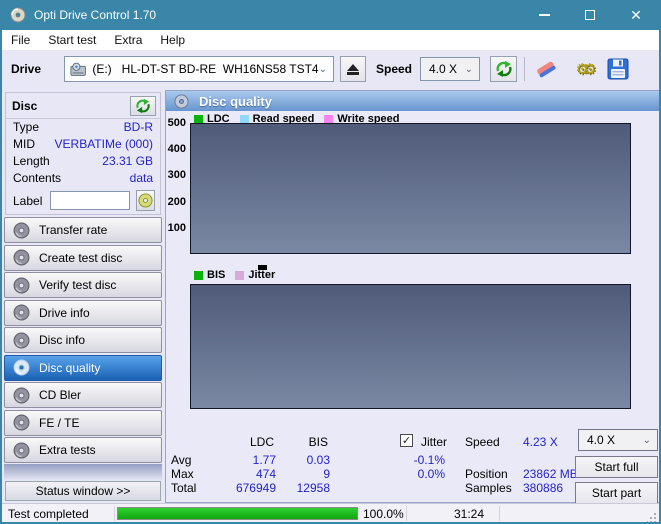 This screenshot has height=524, width=661. I want to click on jitter-label: Jitter, so click(434, 442).